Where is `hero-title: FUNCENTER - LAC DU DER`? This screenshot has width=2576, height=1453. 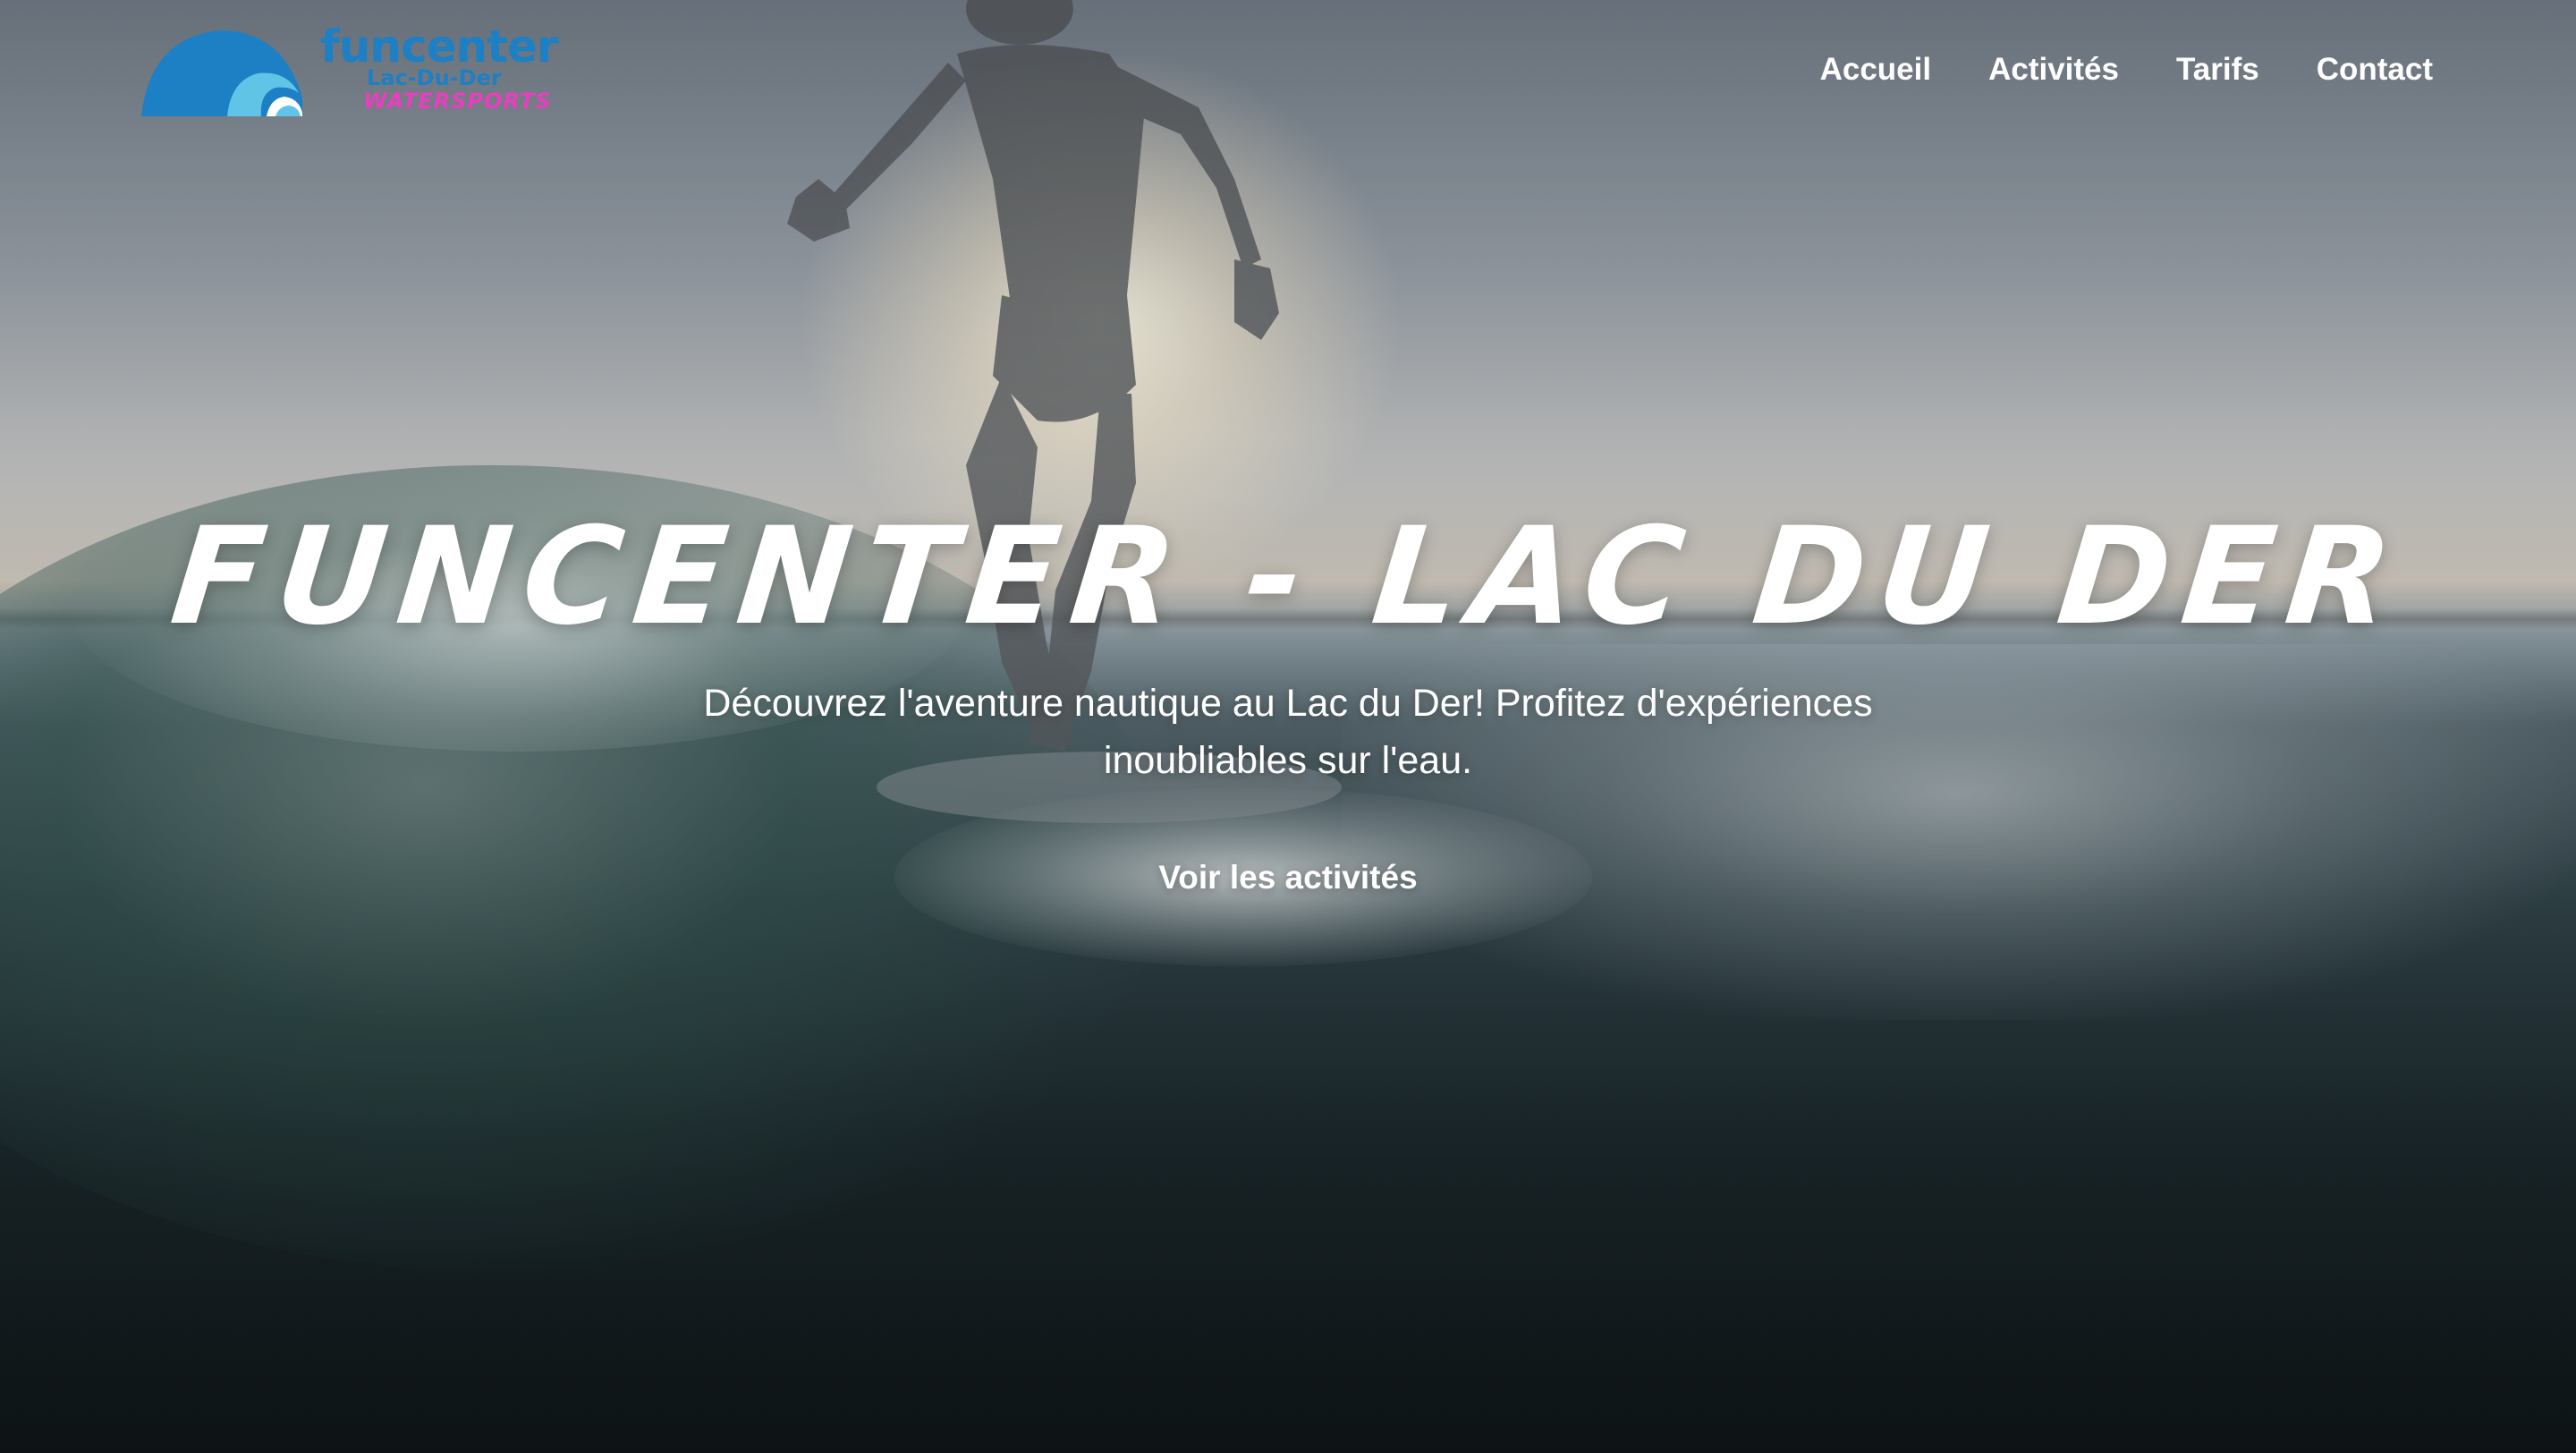 hero-title: FUNCENTER - LAC DU DER is located at coordinates (1288, 577).